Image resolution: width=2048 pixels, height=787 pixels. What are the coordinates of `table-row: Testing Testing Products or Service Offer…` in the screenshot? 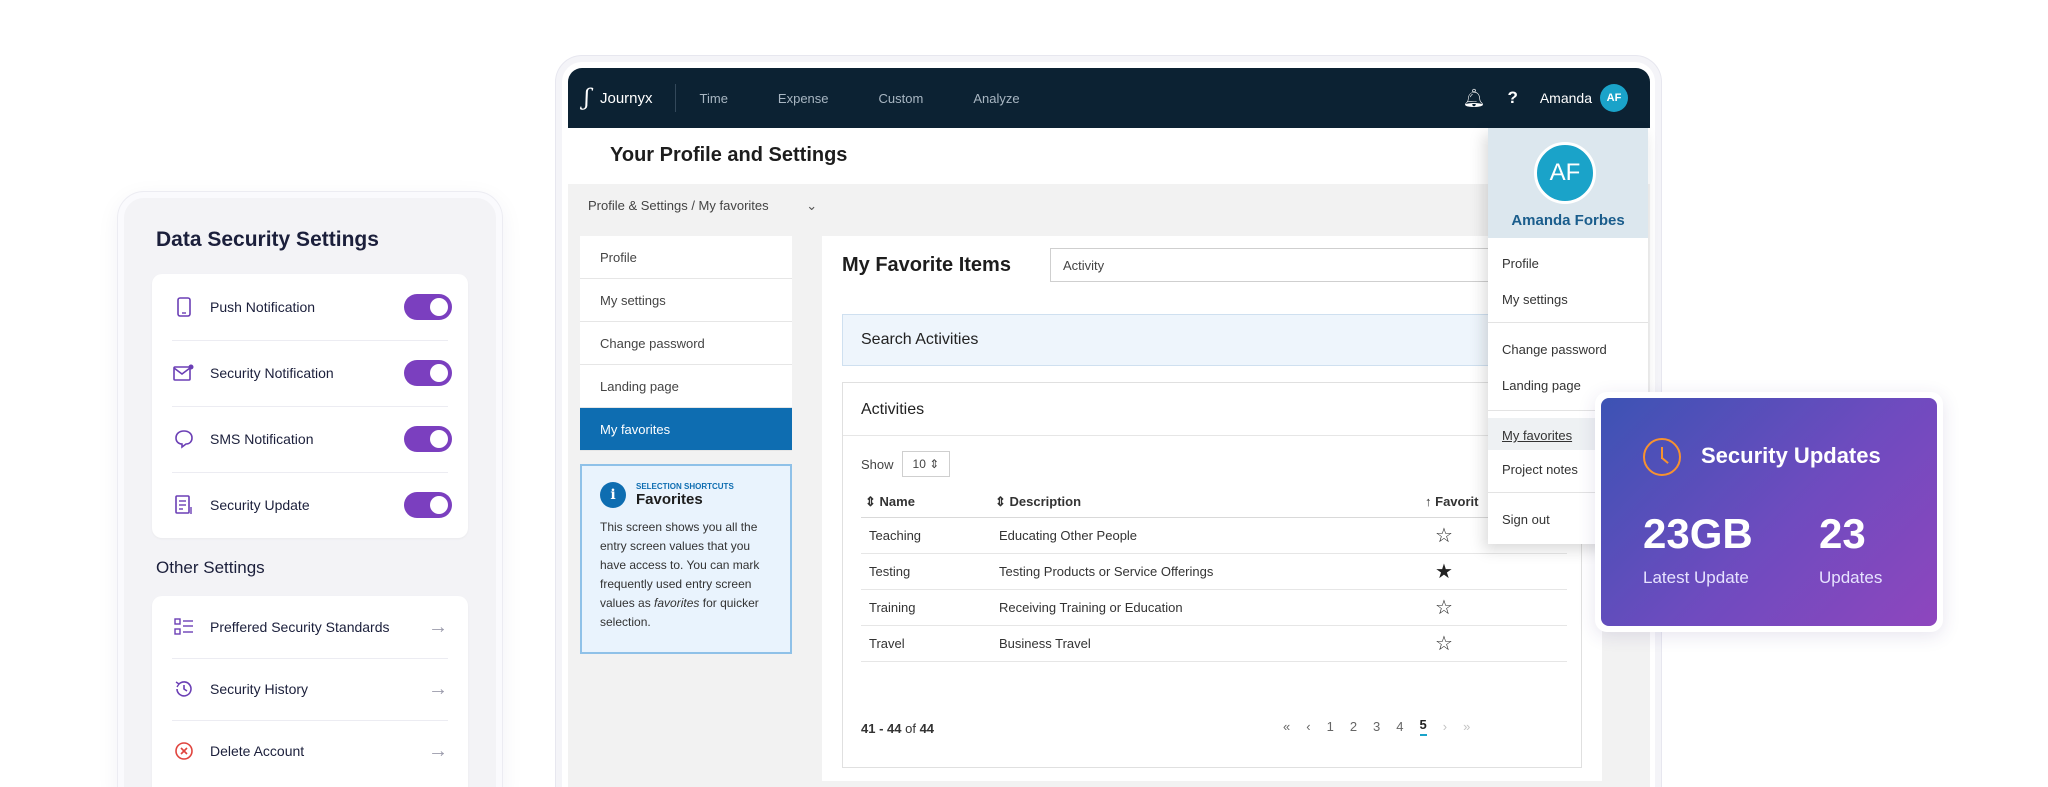 It's located at (1214, 571).